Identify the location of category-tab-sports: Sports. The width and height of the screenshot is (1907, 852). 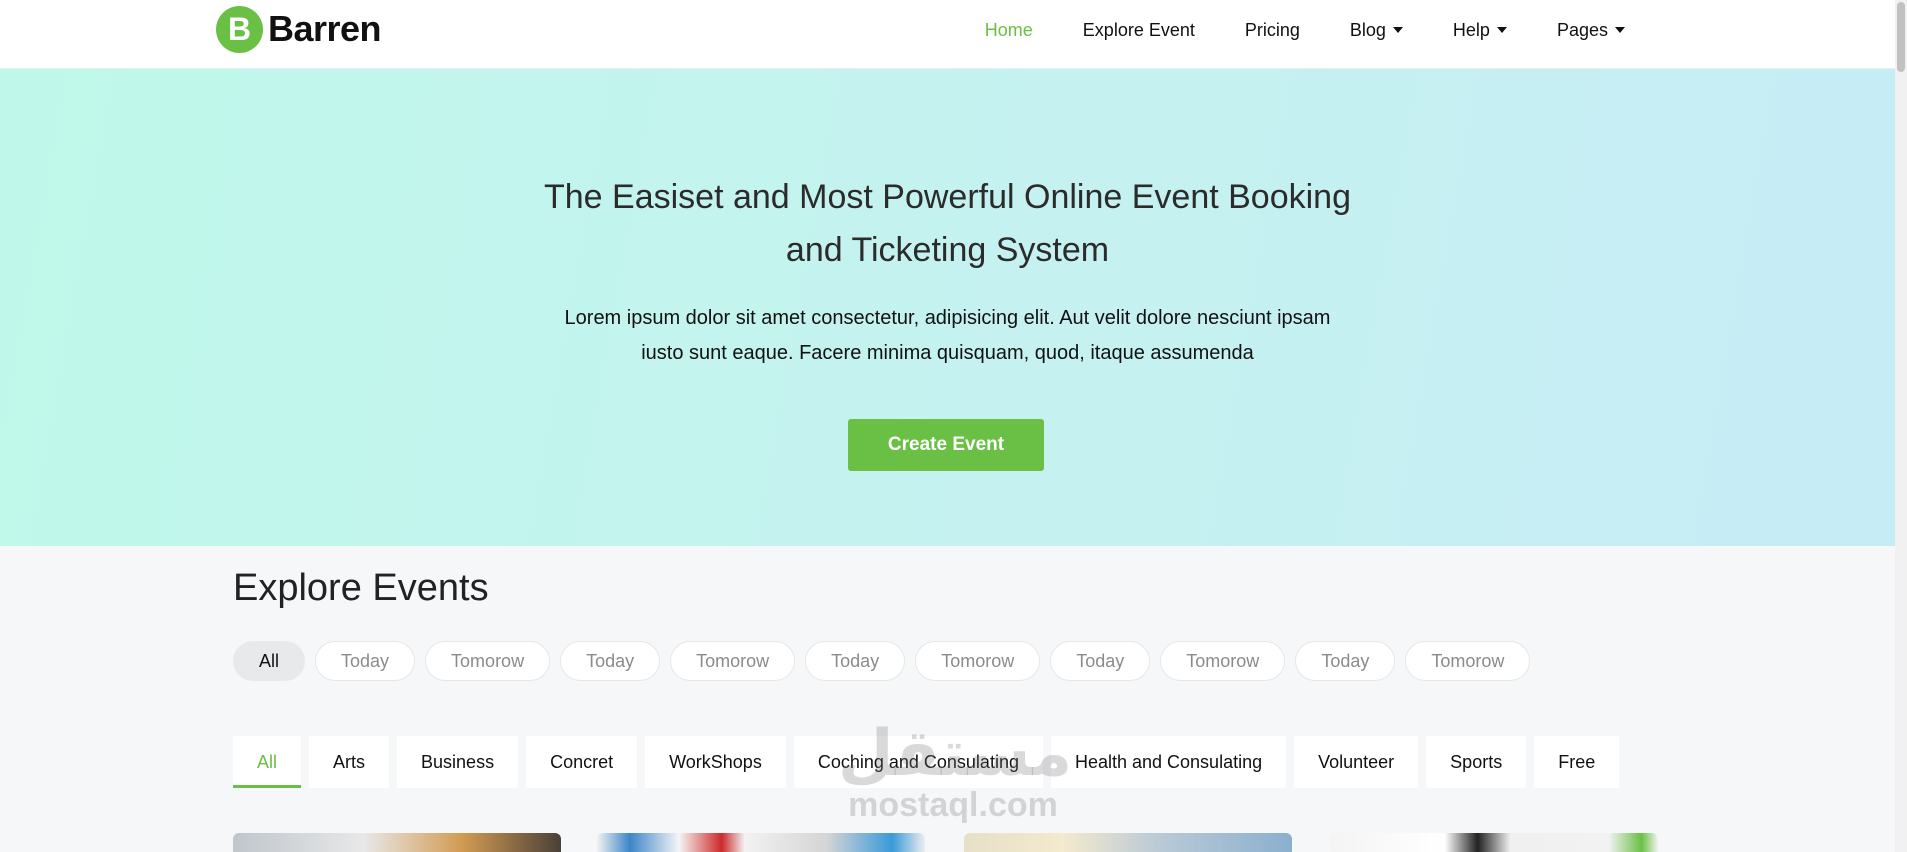
(1476, 762).